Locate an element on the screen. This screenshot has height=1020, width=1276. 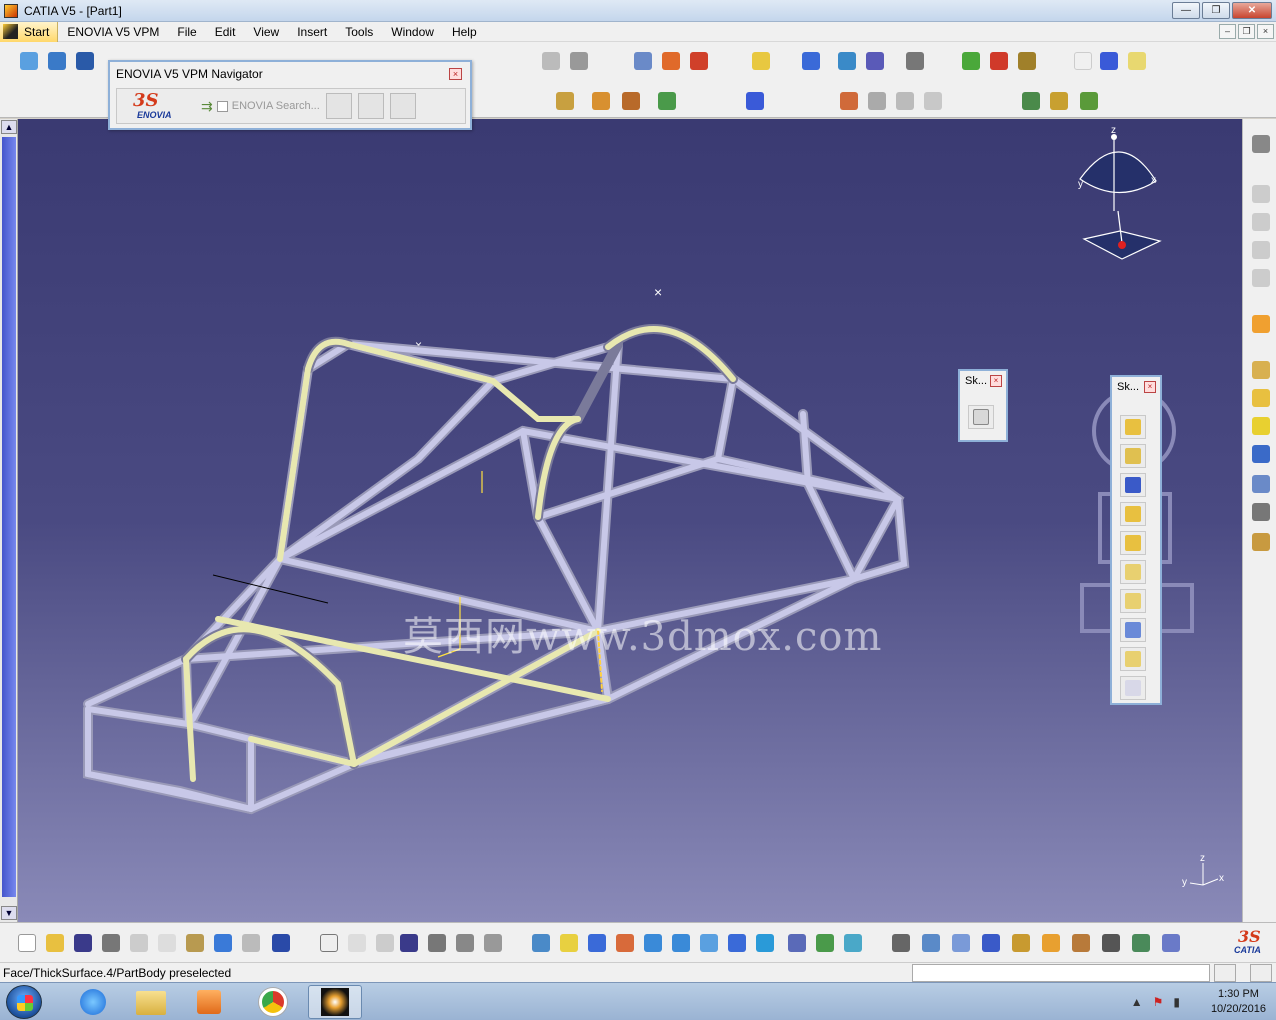
tool-c-icon is located at coordinates (1261, 250).